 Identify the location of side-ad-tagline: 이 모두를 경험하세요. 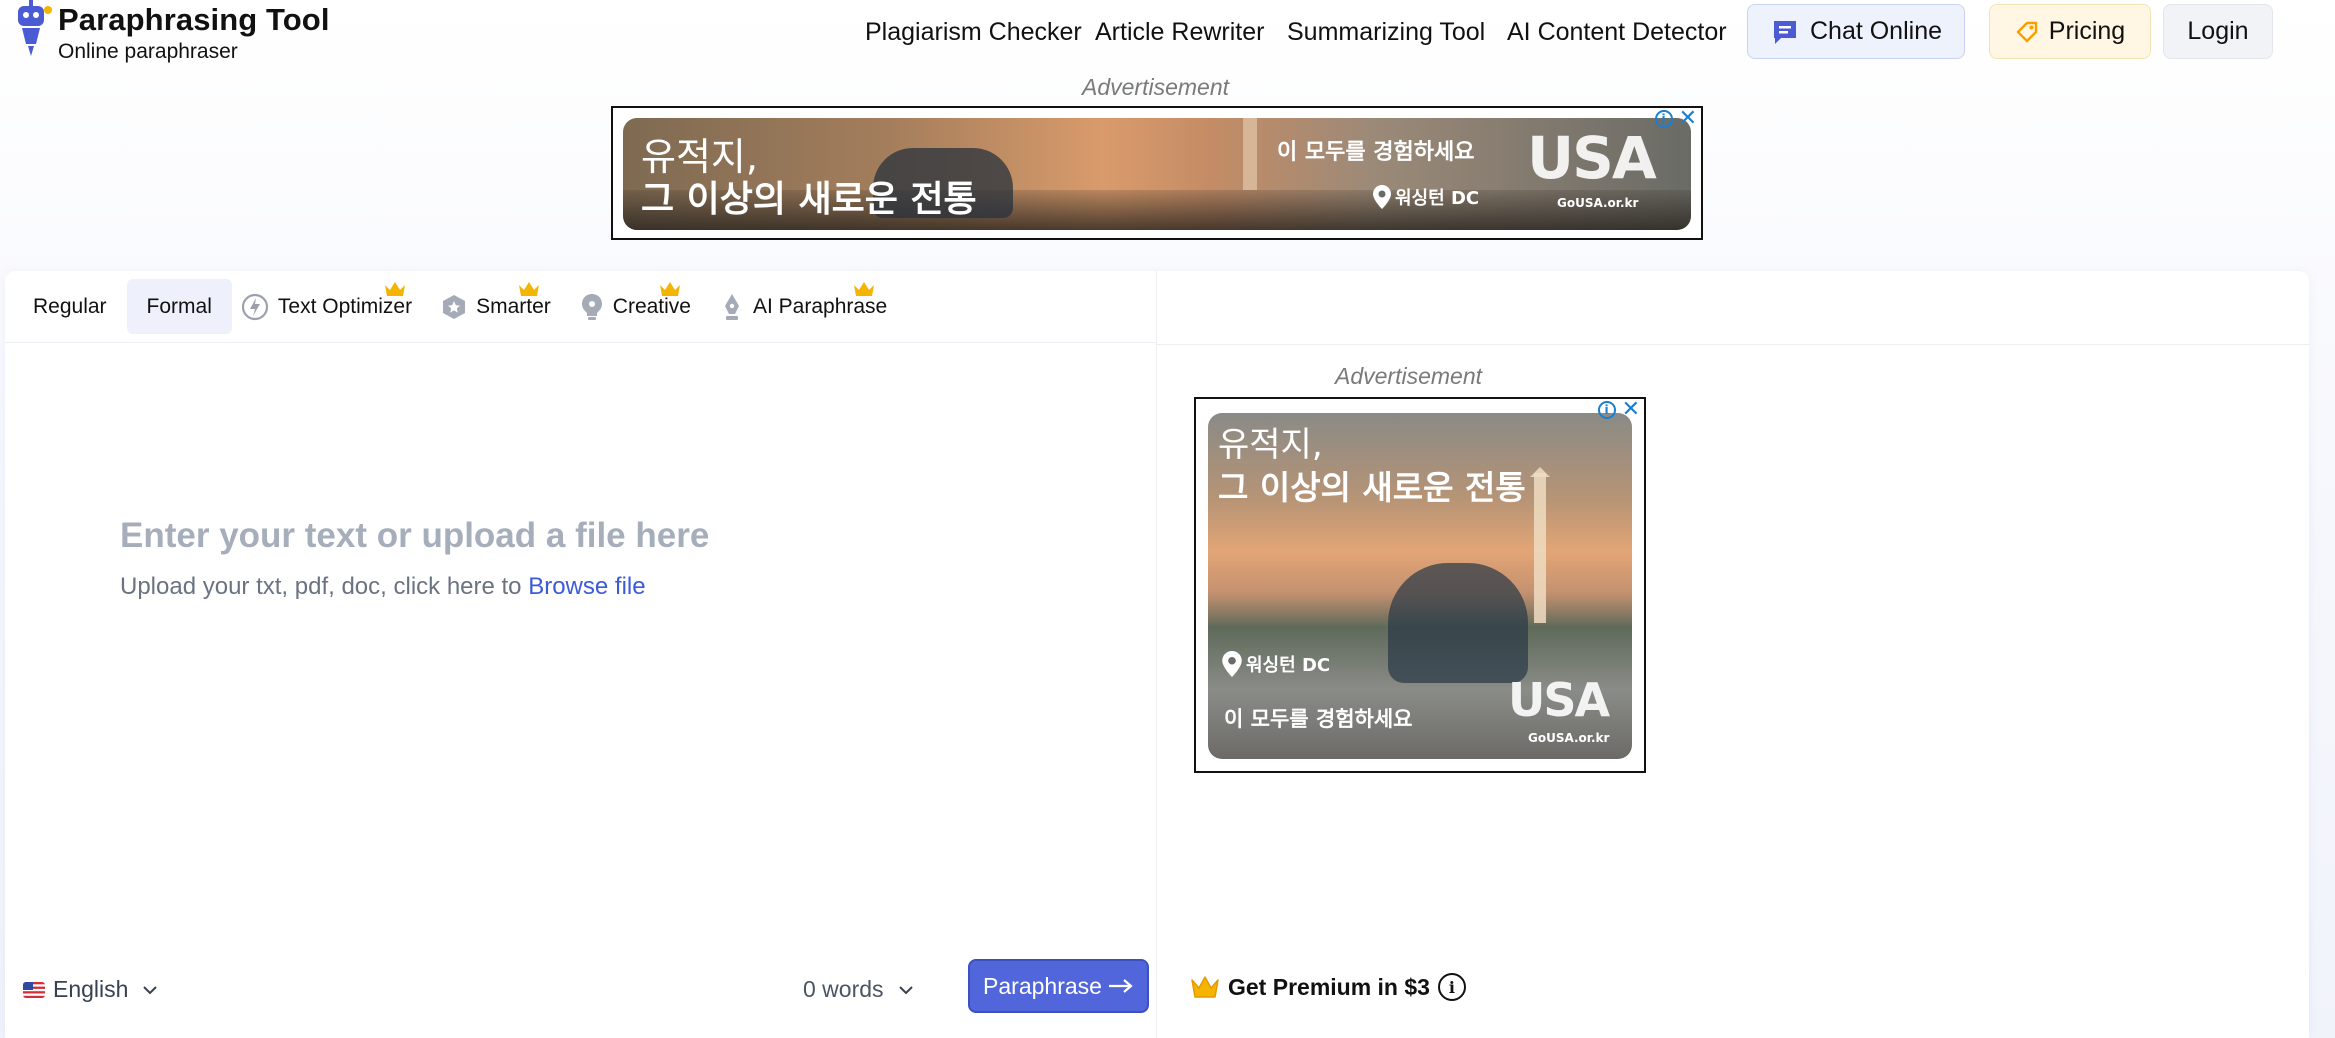
(1318, 719).